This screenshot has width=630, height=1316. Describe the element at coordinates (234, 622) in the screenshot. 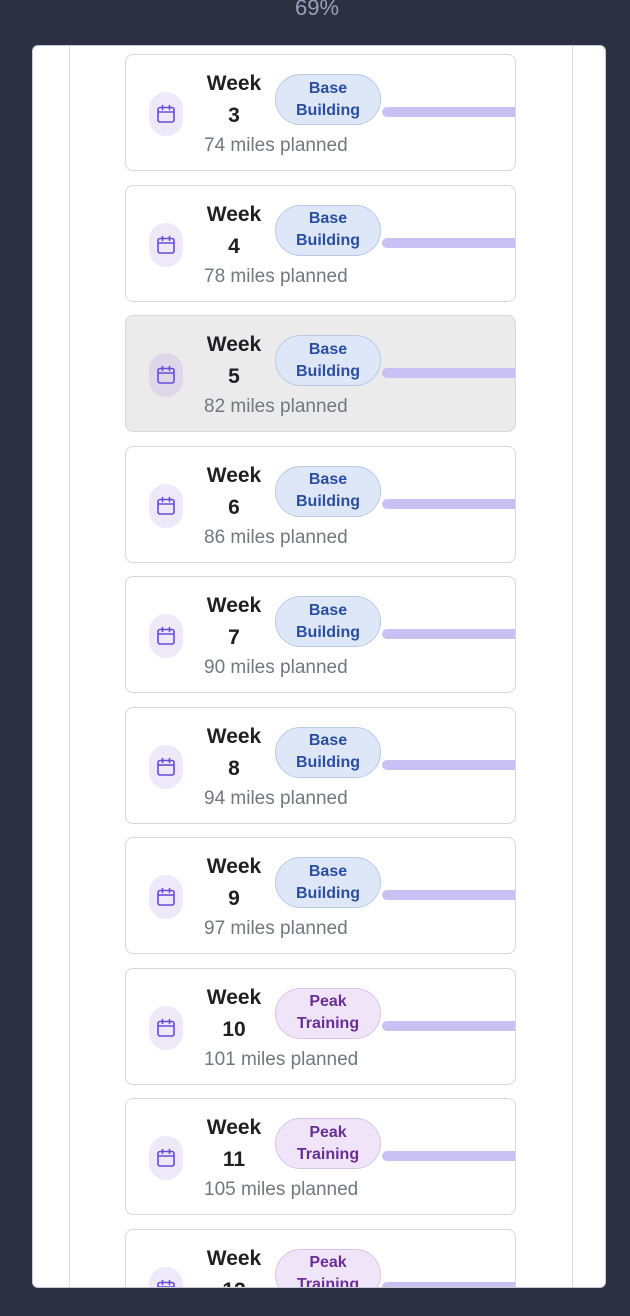

I see `week-title: Week 7` at that location.